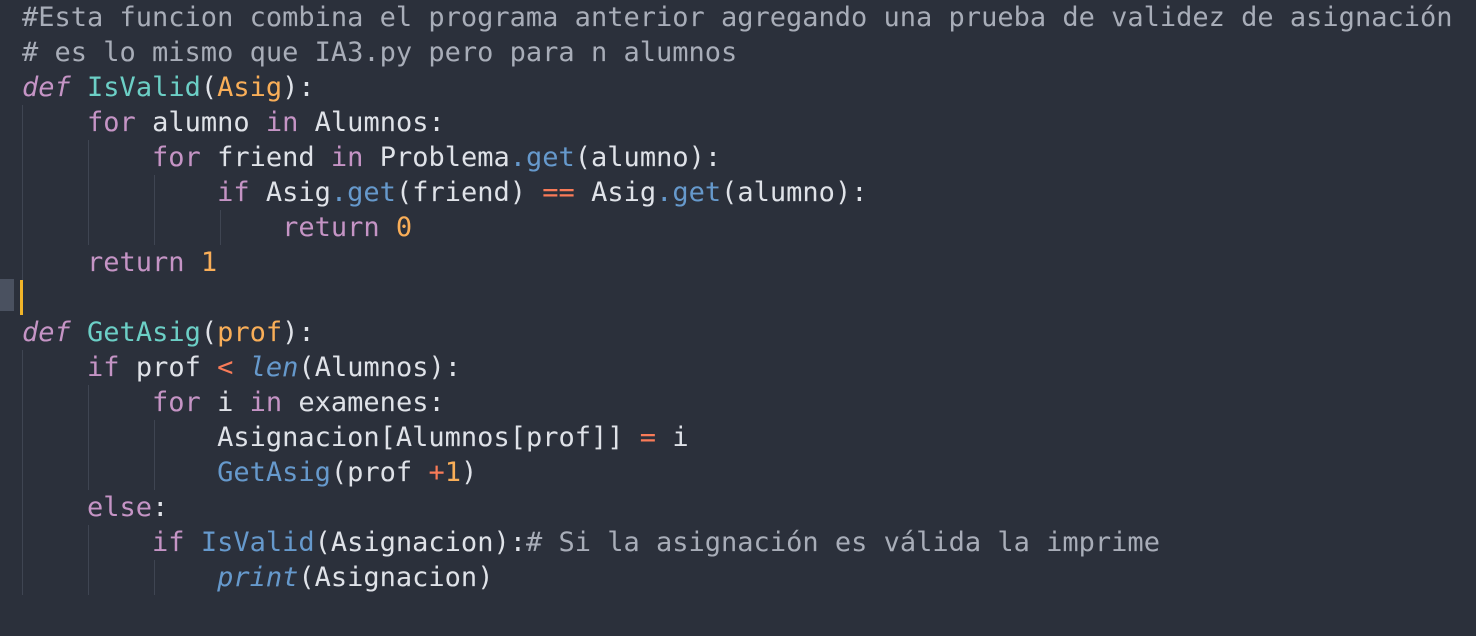 Image resolution: width=1476 pixels, height=636 pixels. What do you see at coordinates (749, 402) in the screenshot?
I see `code-line: for i in examenes:` at bounding box center [749, 402].